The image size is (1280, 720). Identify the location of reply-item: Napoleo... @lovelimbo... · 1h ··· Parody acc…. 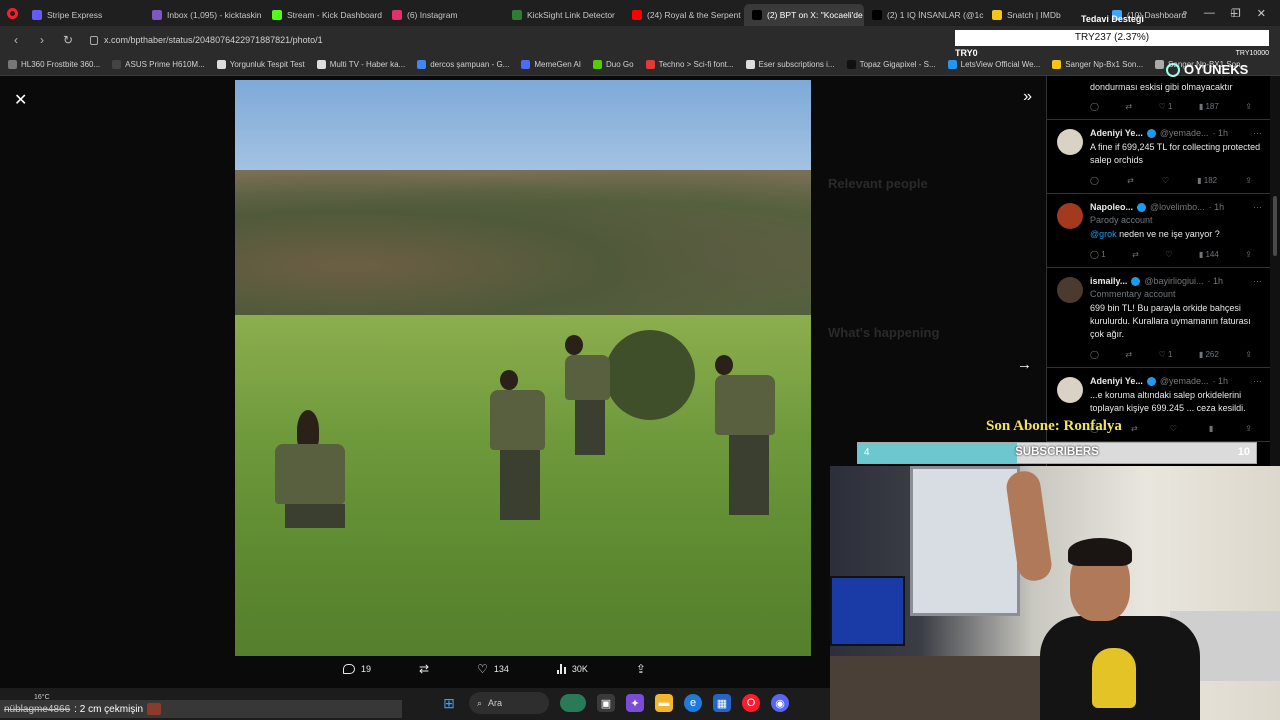
(1158, 231).